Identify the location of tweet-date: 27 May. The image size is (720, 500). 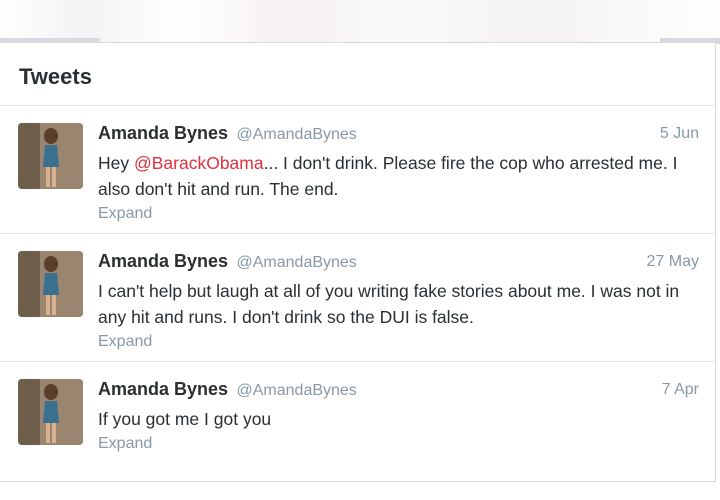
(673, 262).